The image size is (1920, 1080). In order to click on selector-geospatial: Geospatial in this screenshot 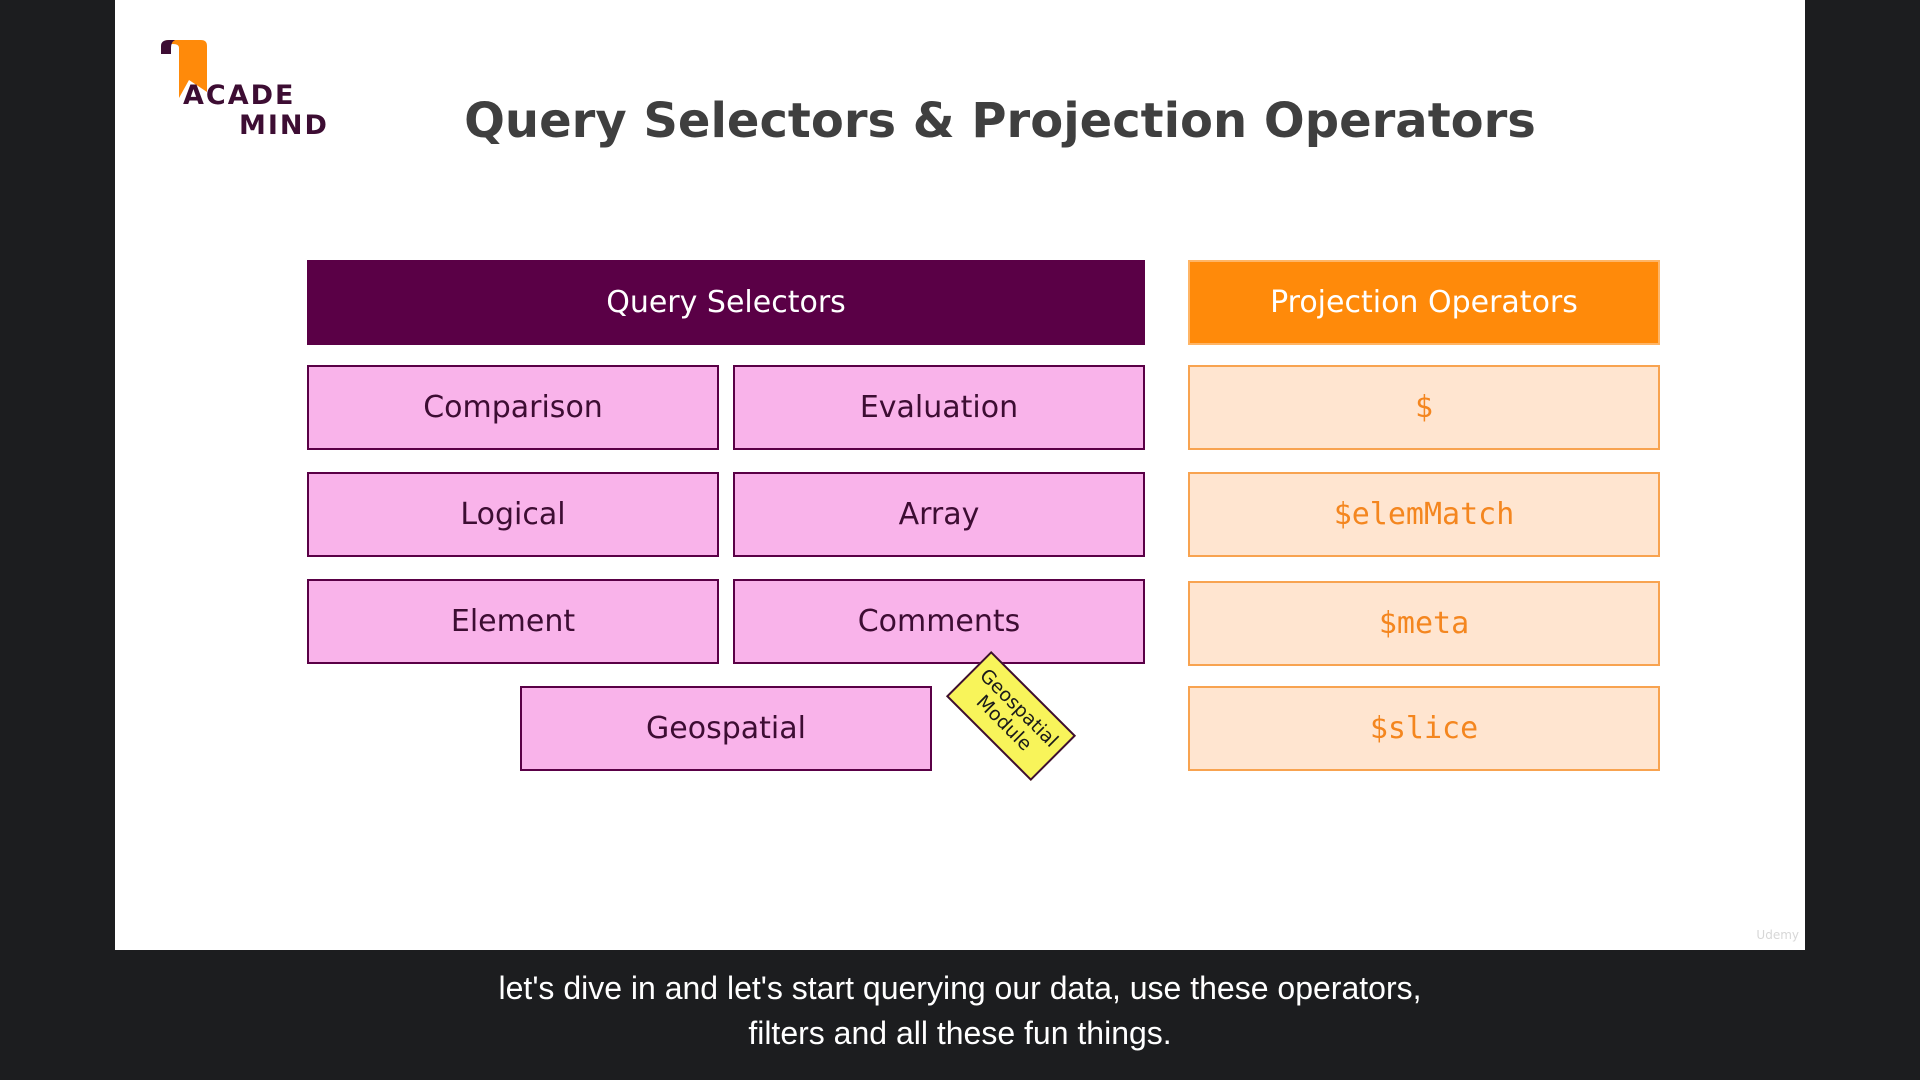, I will do `click(726, 728)`.